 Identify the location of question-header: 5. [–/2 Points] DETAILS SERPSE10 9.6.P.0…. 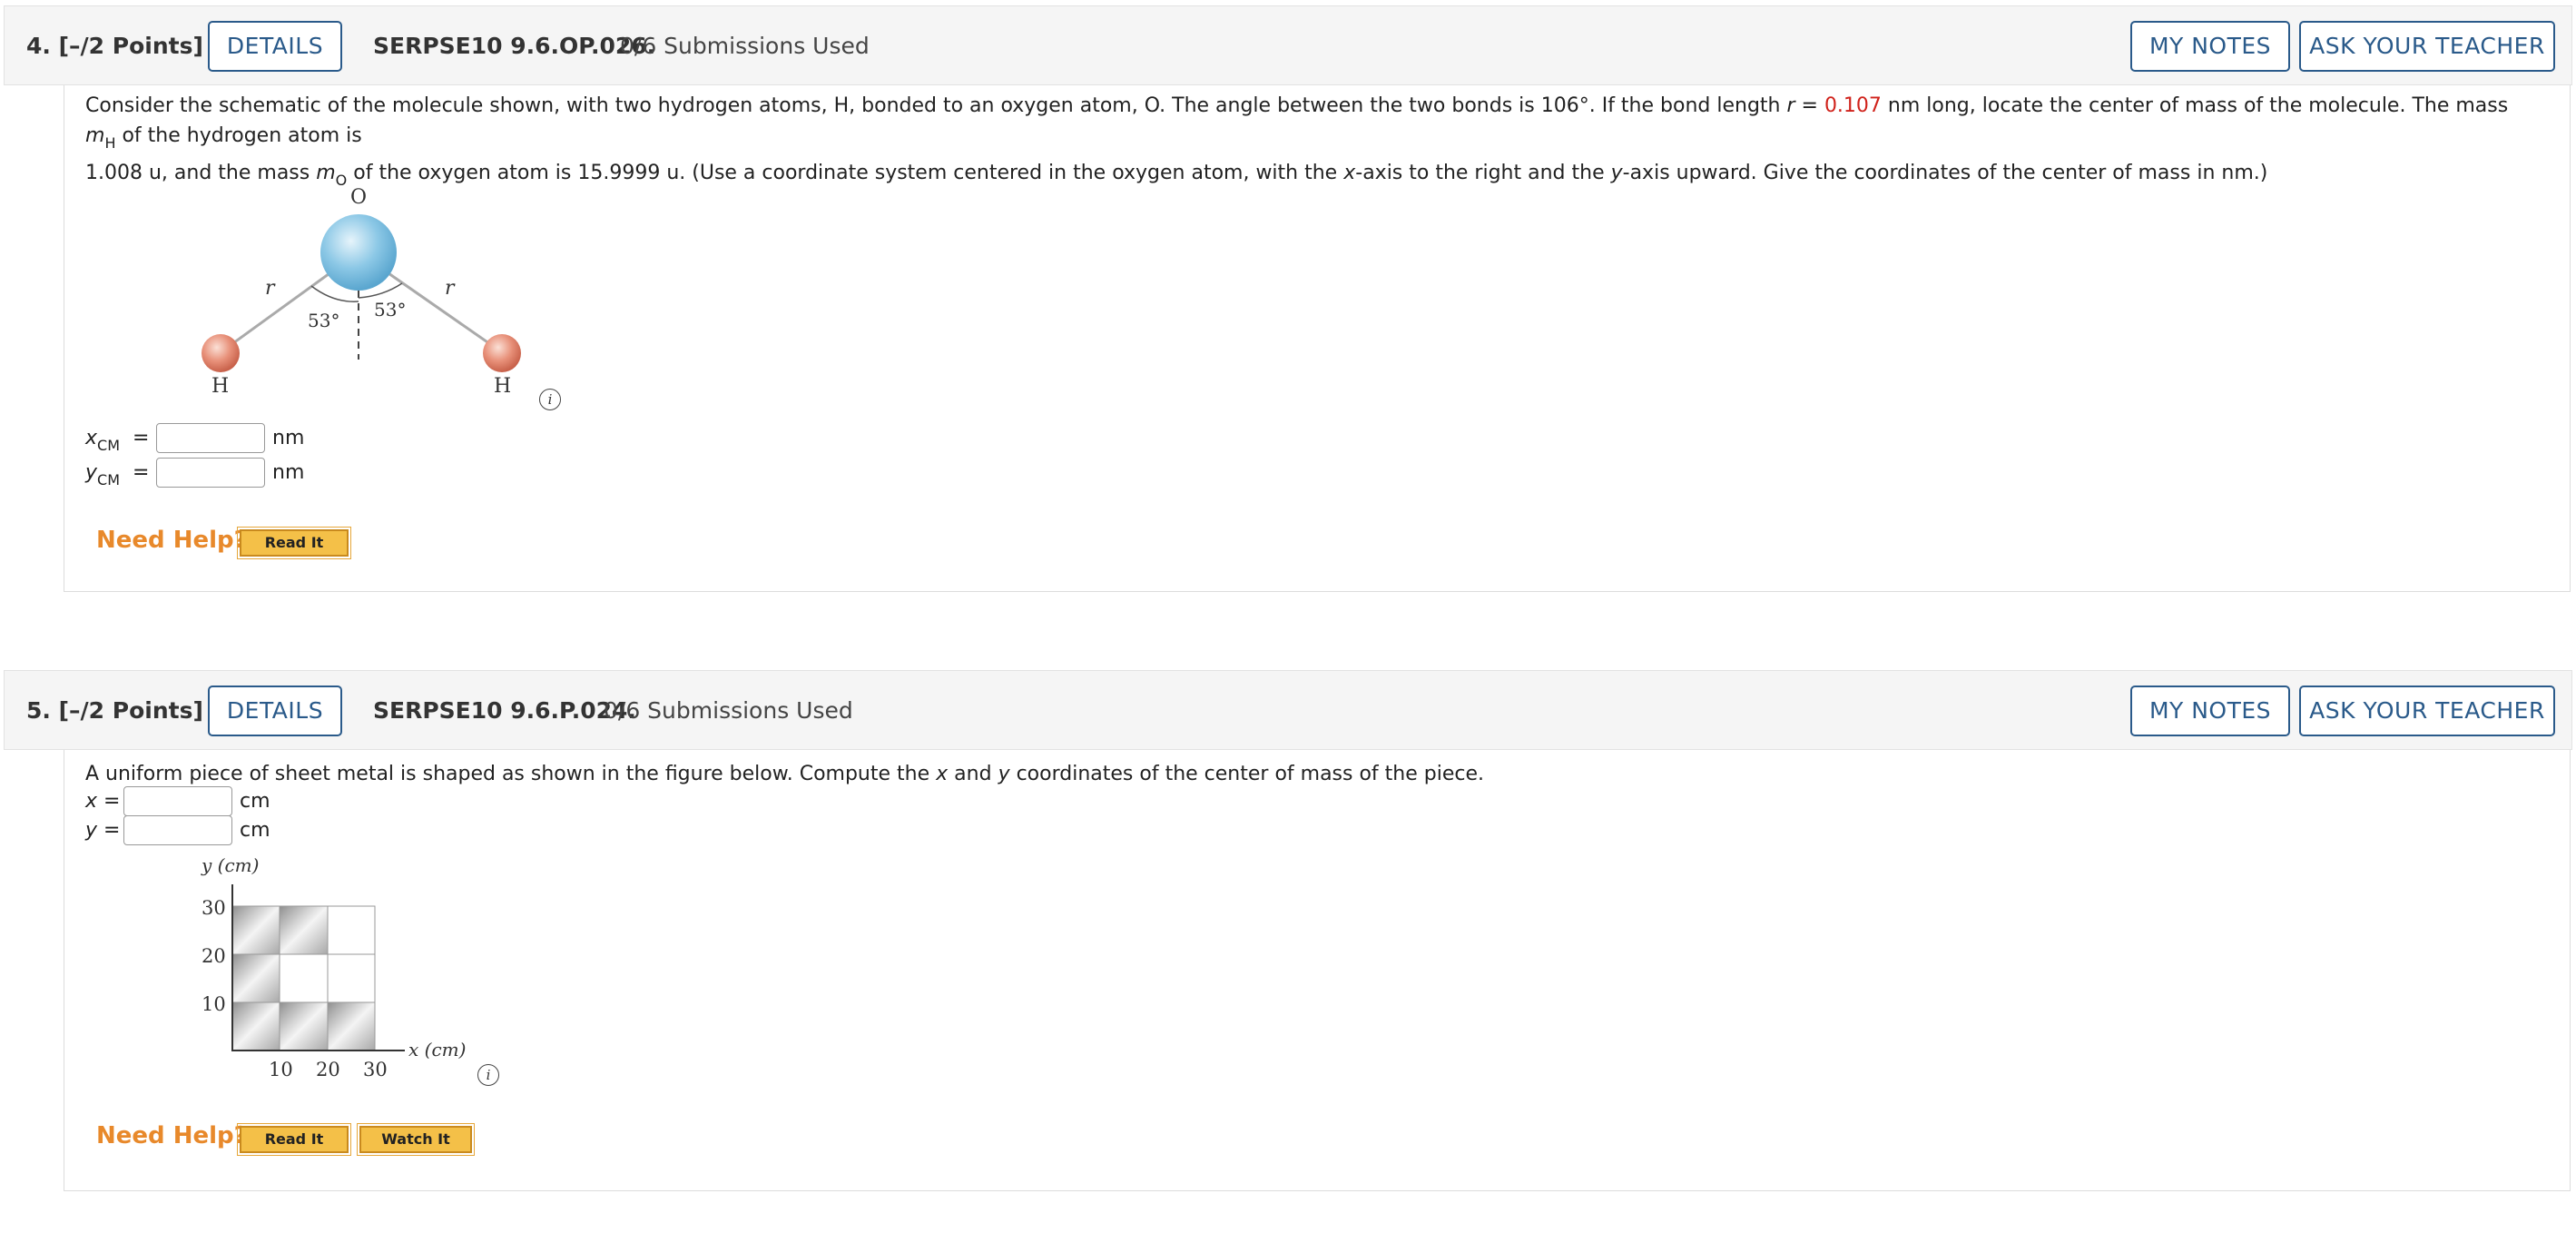
(1288, 710).